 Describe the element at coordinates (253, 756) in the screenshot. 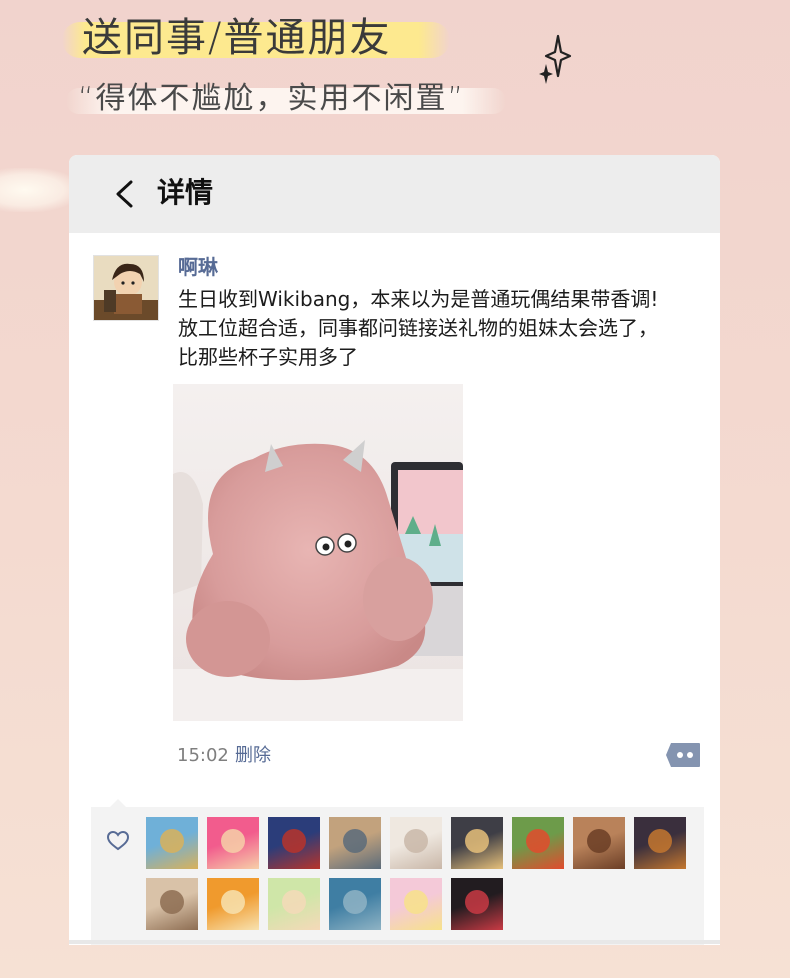

I see `delete-link: 删除` at that location.